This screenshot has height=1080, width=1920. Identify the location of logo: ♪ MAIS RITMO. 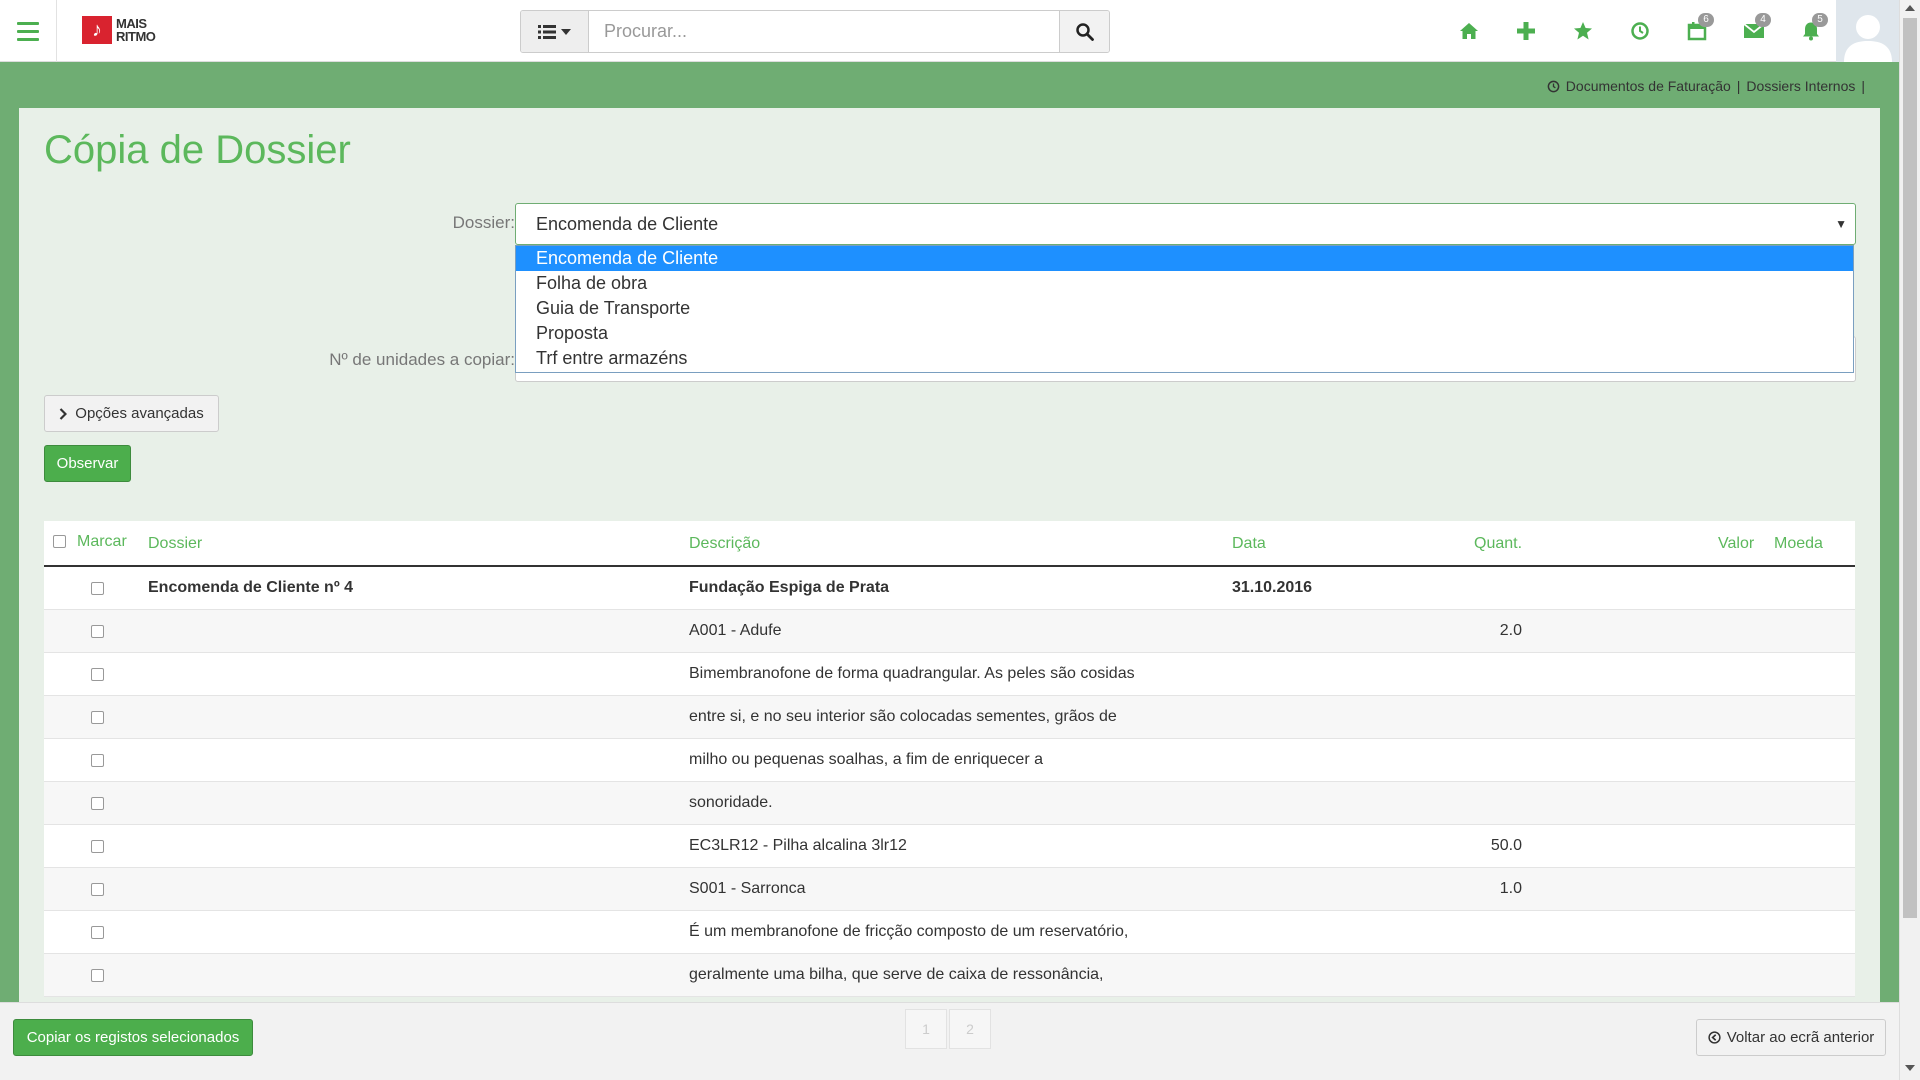
(119, 30).